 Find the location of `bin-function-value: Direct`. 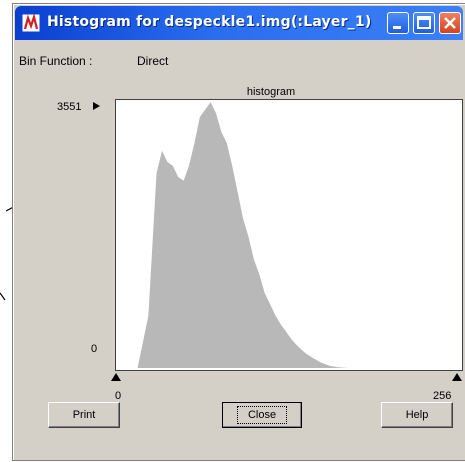

bin-function-value: Direct is located at coordinates (153, 61).